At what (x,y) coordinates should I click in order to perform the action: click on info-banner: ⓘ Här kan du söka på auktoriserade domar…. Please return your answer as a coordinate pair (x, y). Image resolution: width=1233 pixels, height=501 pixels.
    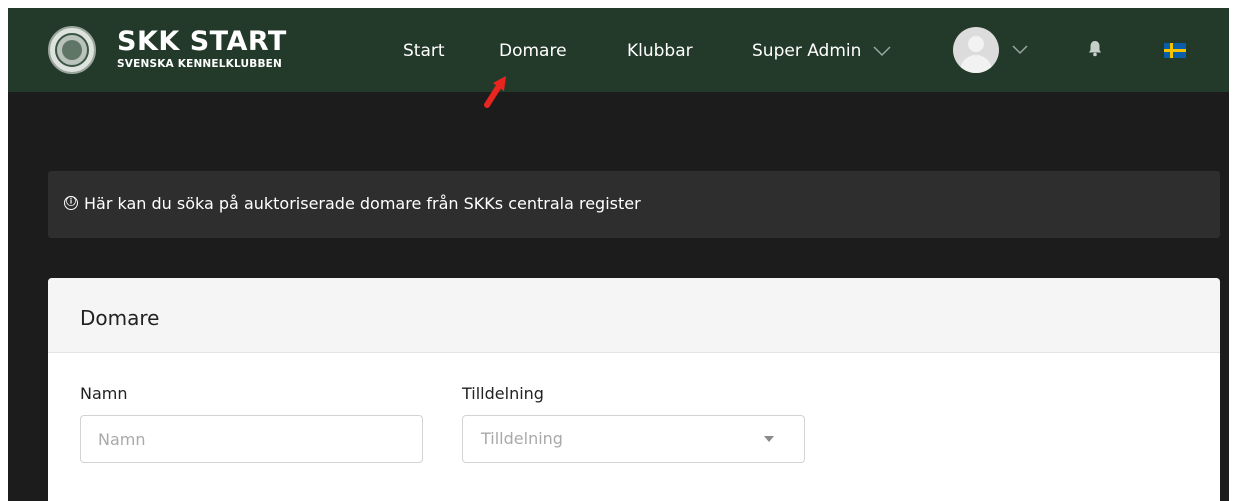
    Looking at the image, I should click on (634, 204).